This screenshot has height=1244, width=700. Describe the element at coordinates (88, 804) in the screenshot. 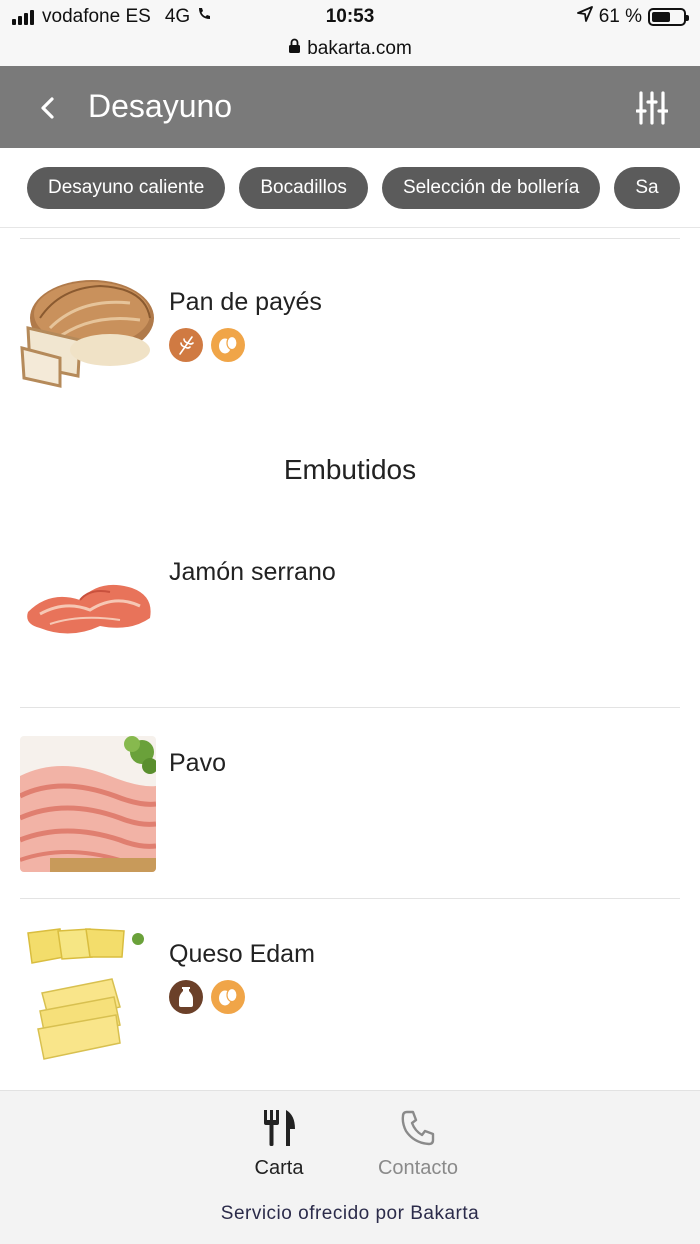

I see `turkey-image` at that location.